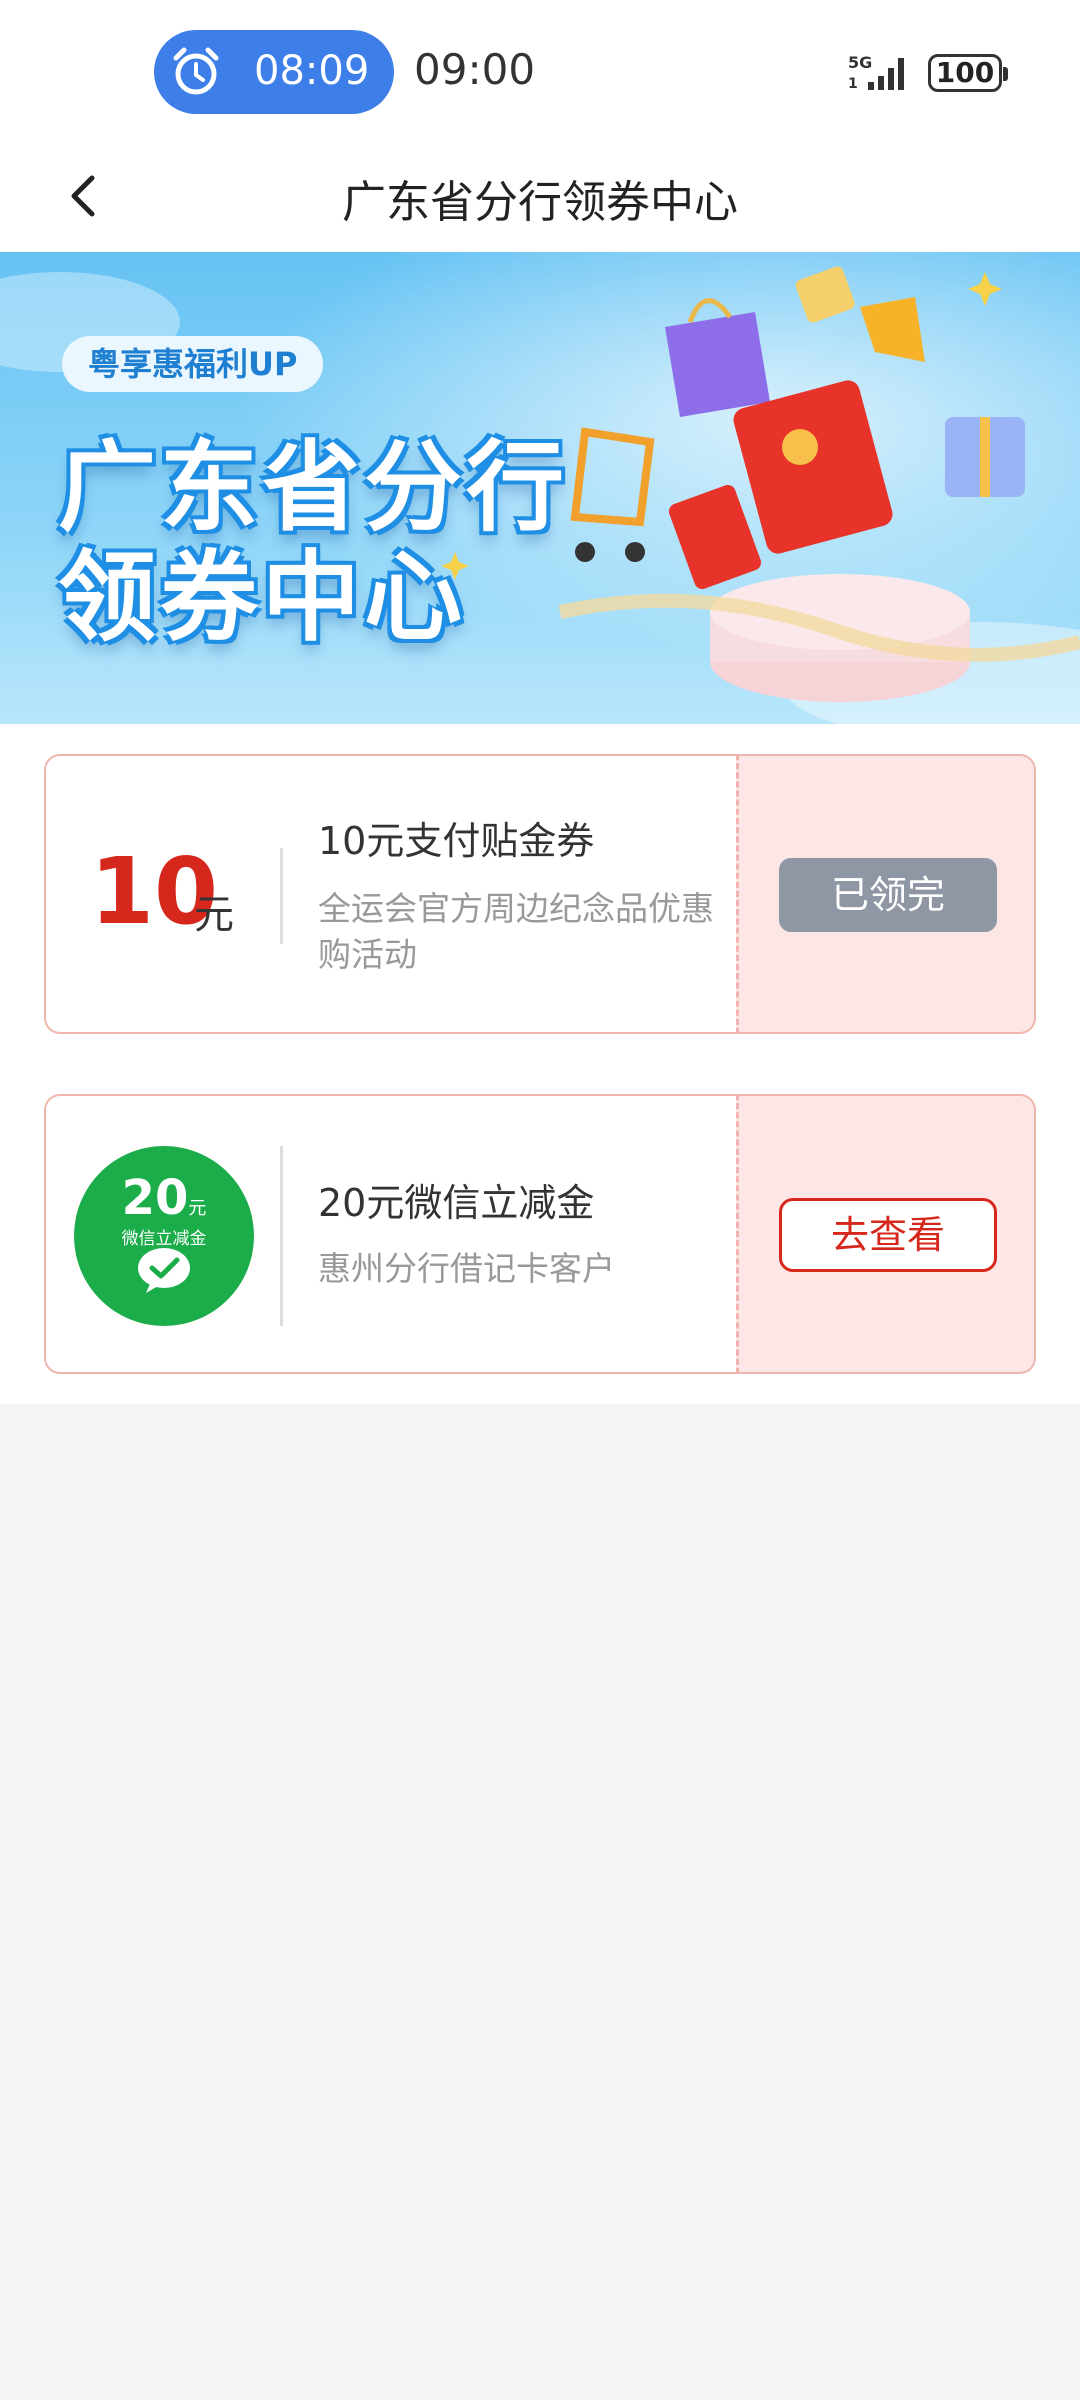 This screenshot has width=1080, height=2400. What do you see at coordinates (312, 71) in the screenshot?
I see `alarm-time: 08:09` at bounding box center [312, 71].